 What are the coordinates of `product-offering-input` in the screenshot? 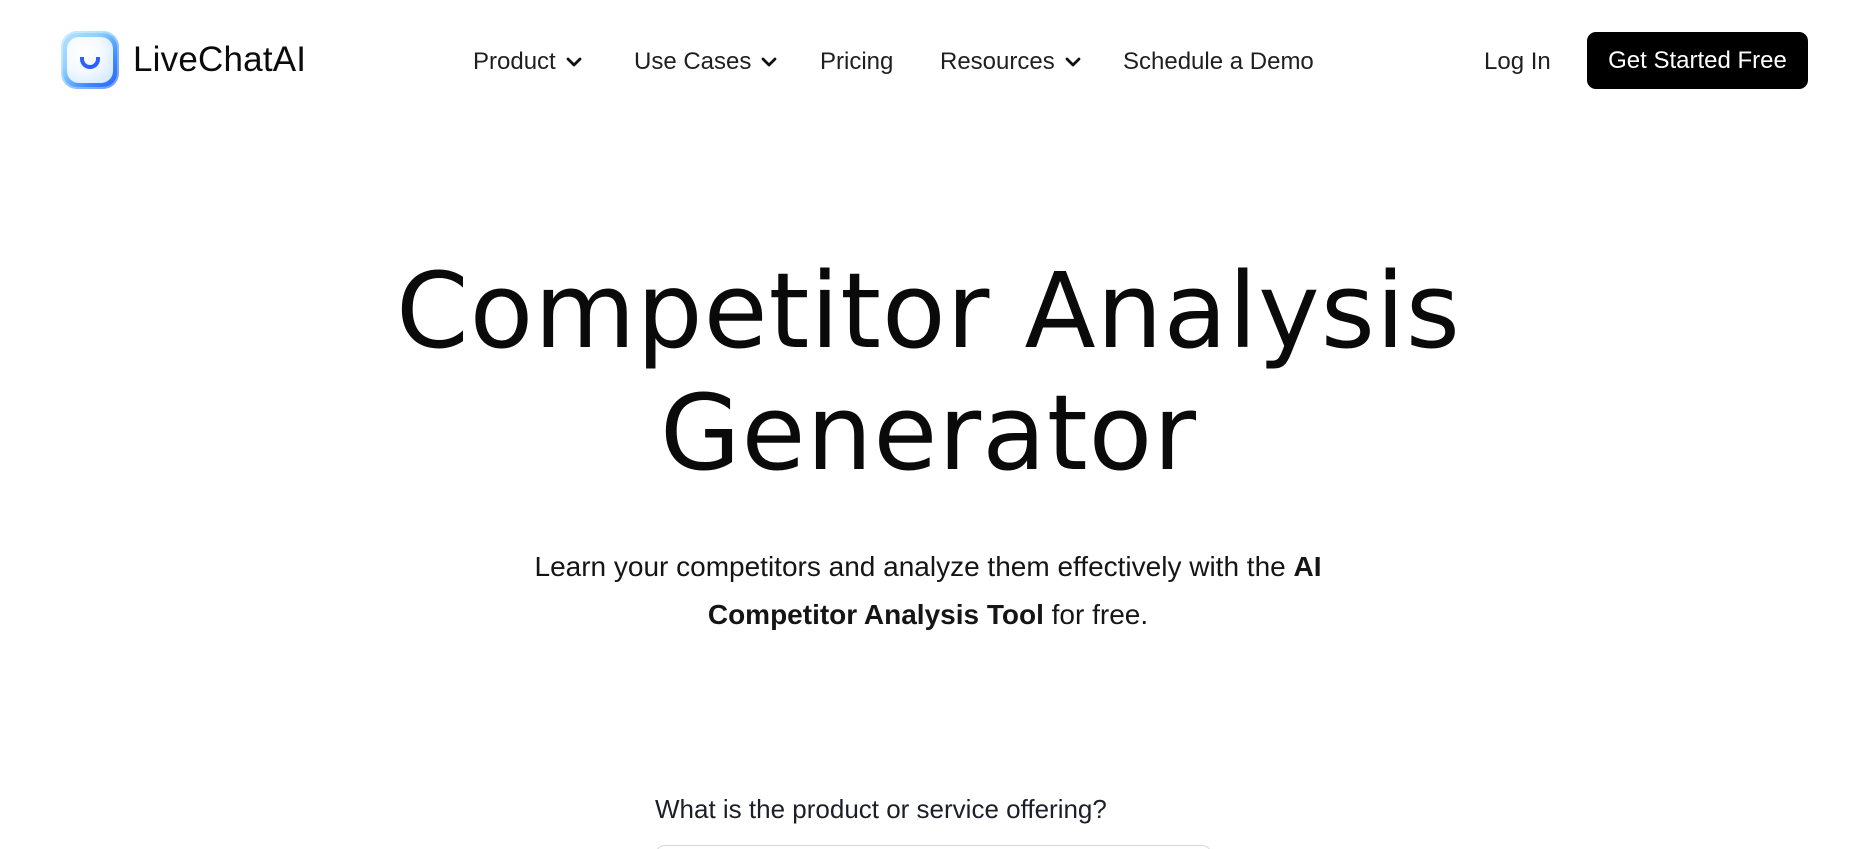 It's located at (933, 847).